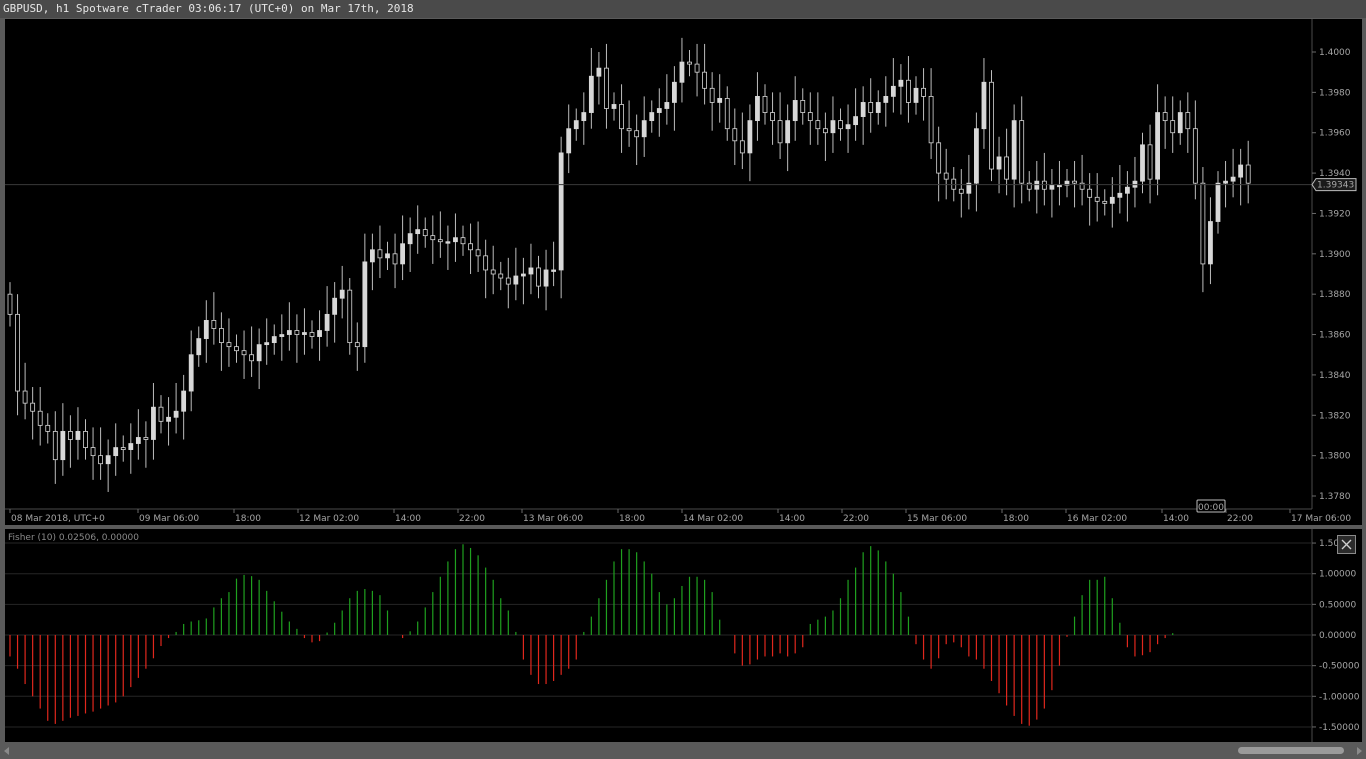 The height and width of the screenshot is (759, 1366). I want to click on time-tick-label: 08 Mar 2018, UTC+0, so click(58, 519).